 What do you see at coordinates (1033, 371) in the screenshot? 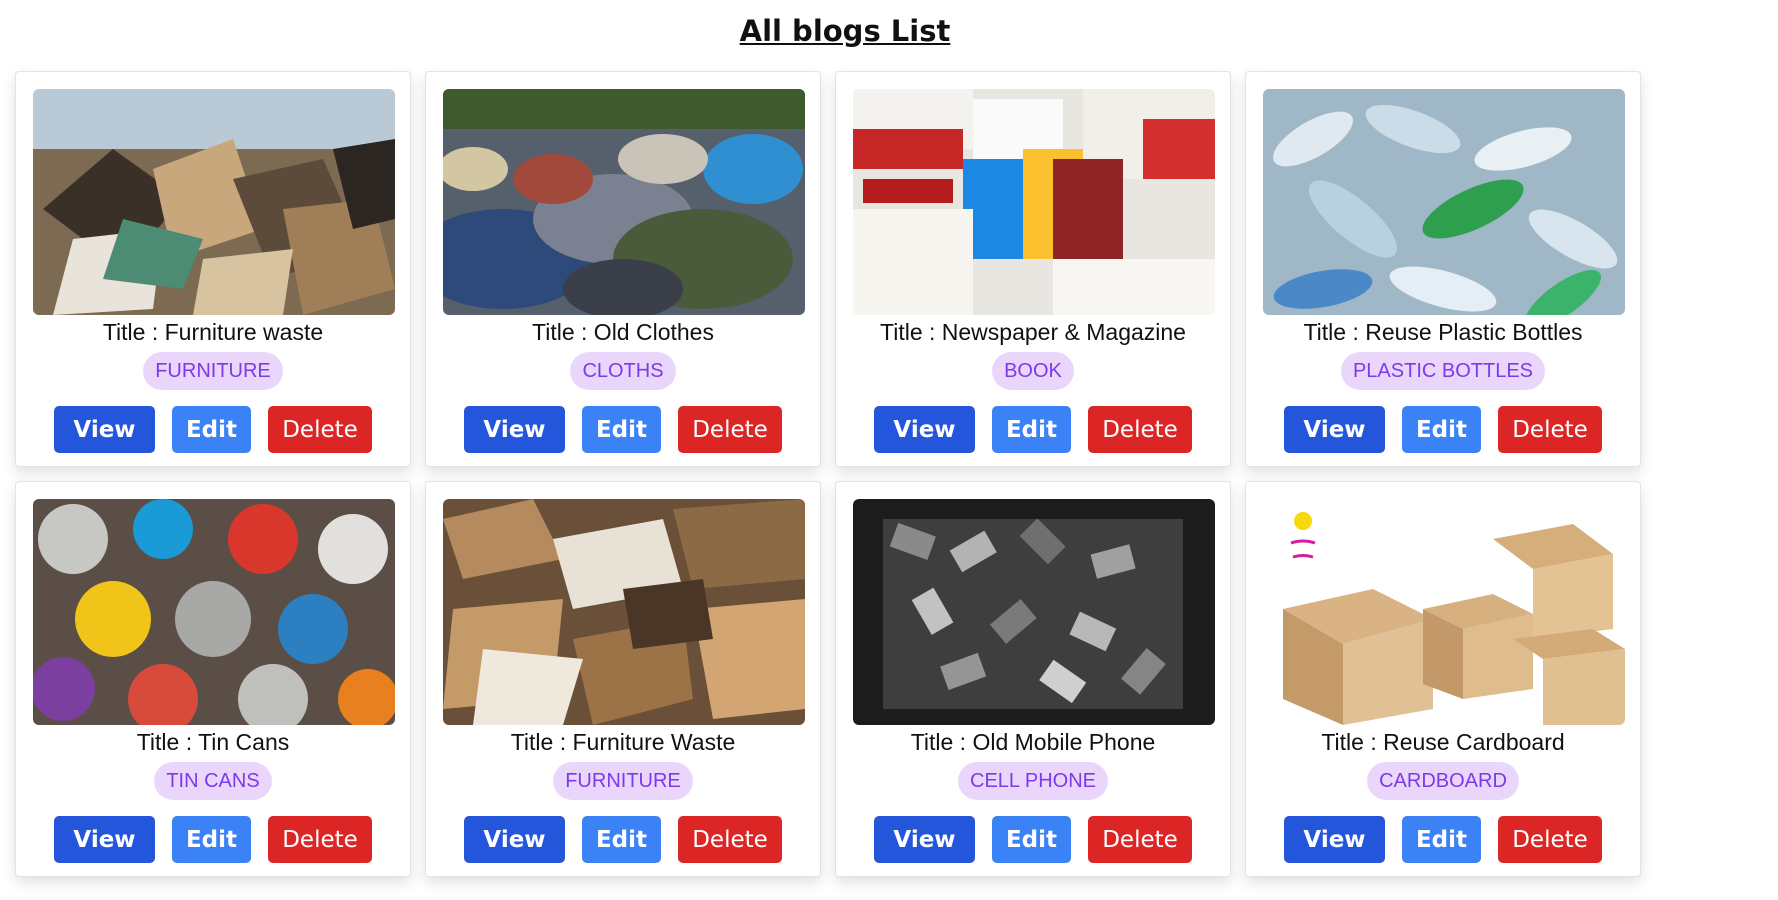
I see `category-tag: BOOK` at bounding box center [1033, 371].